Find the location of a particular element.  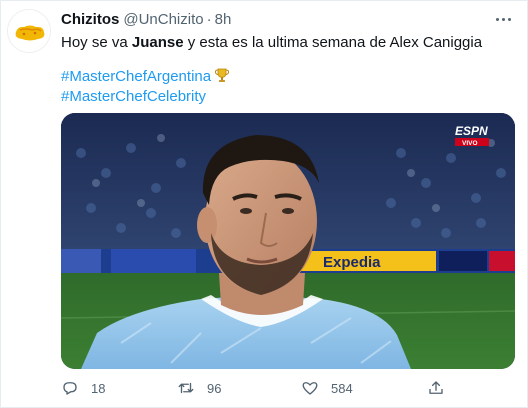

hashtag-text: #MasterChefArgentina is located at coordinates (136, 76).